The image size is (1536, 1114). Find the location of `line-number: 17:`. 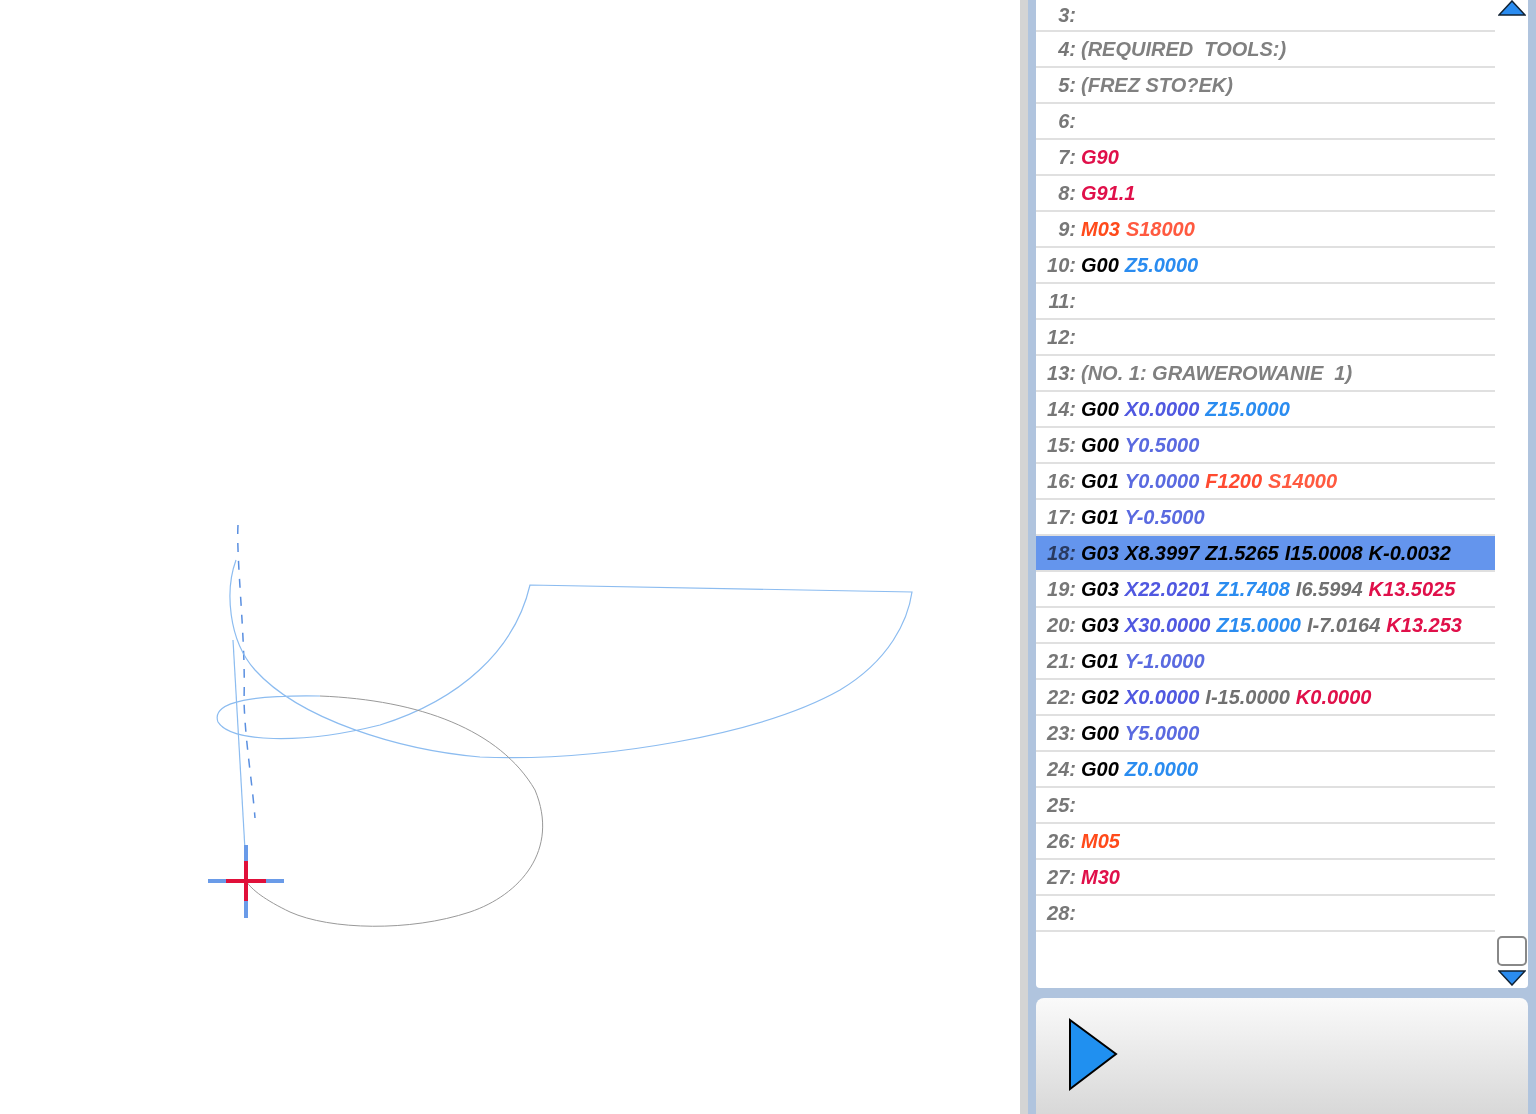

line-number: 17: is located at coordinates (1061, 517).